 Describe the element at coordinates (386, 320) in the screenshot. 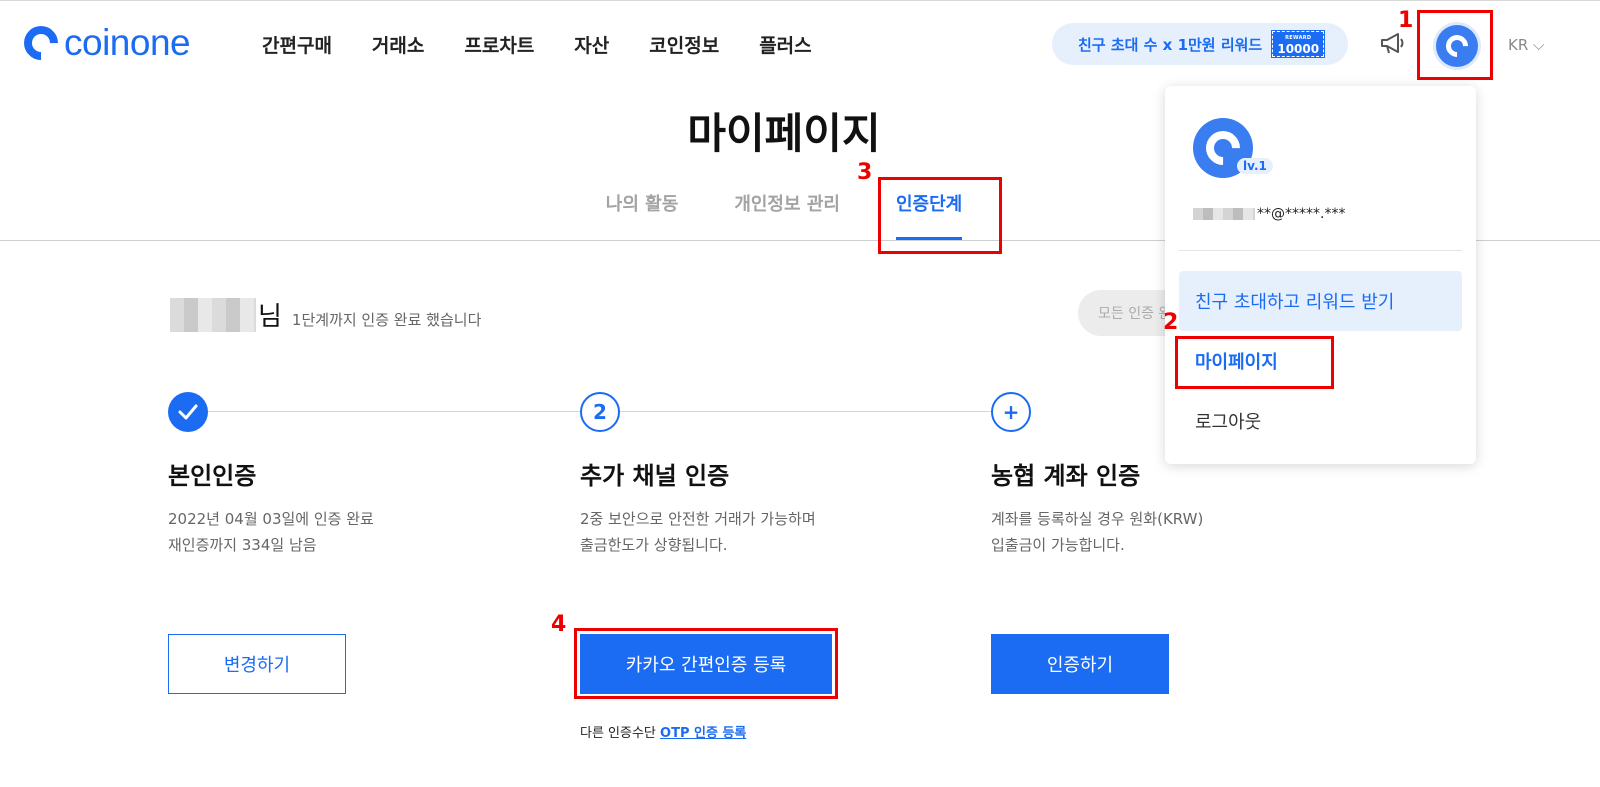

I see `greeting-subtitle: 1단계까지 인증 완료 했습니다` at that location.